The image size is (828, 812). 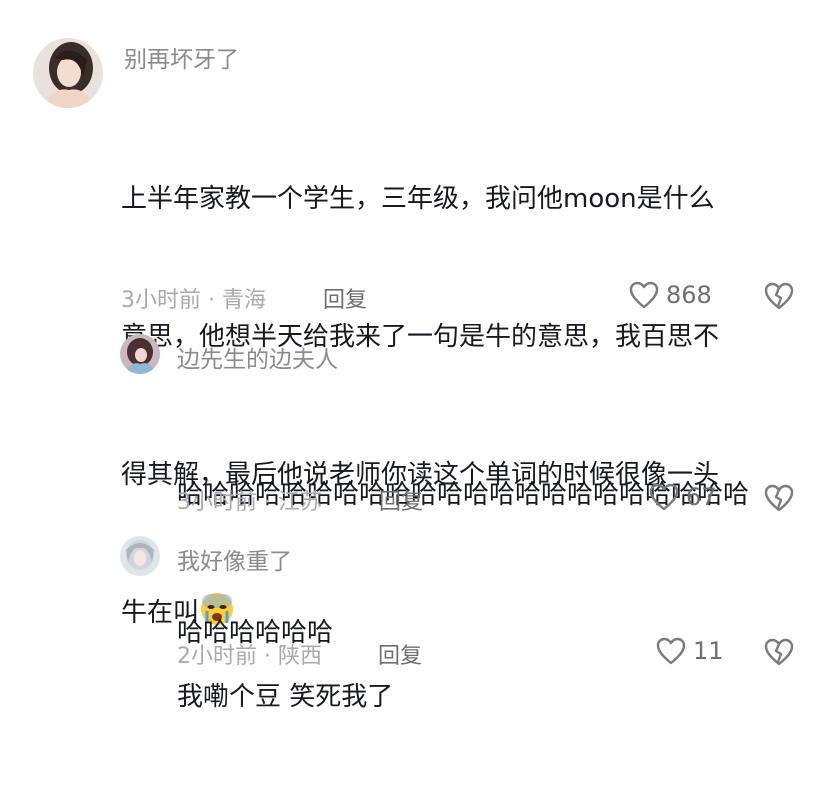 I want to click on comment-text: 我嘞个豆 笑死我了, so click(x=285, y=697).